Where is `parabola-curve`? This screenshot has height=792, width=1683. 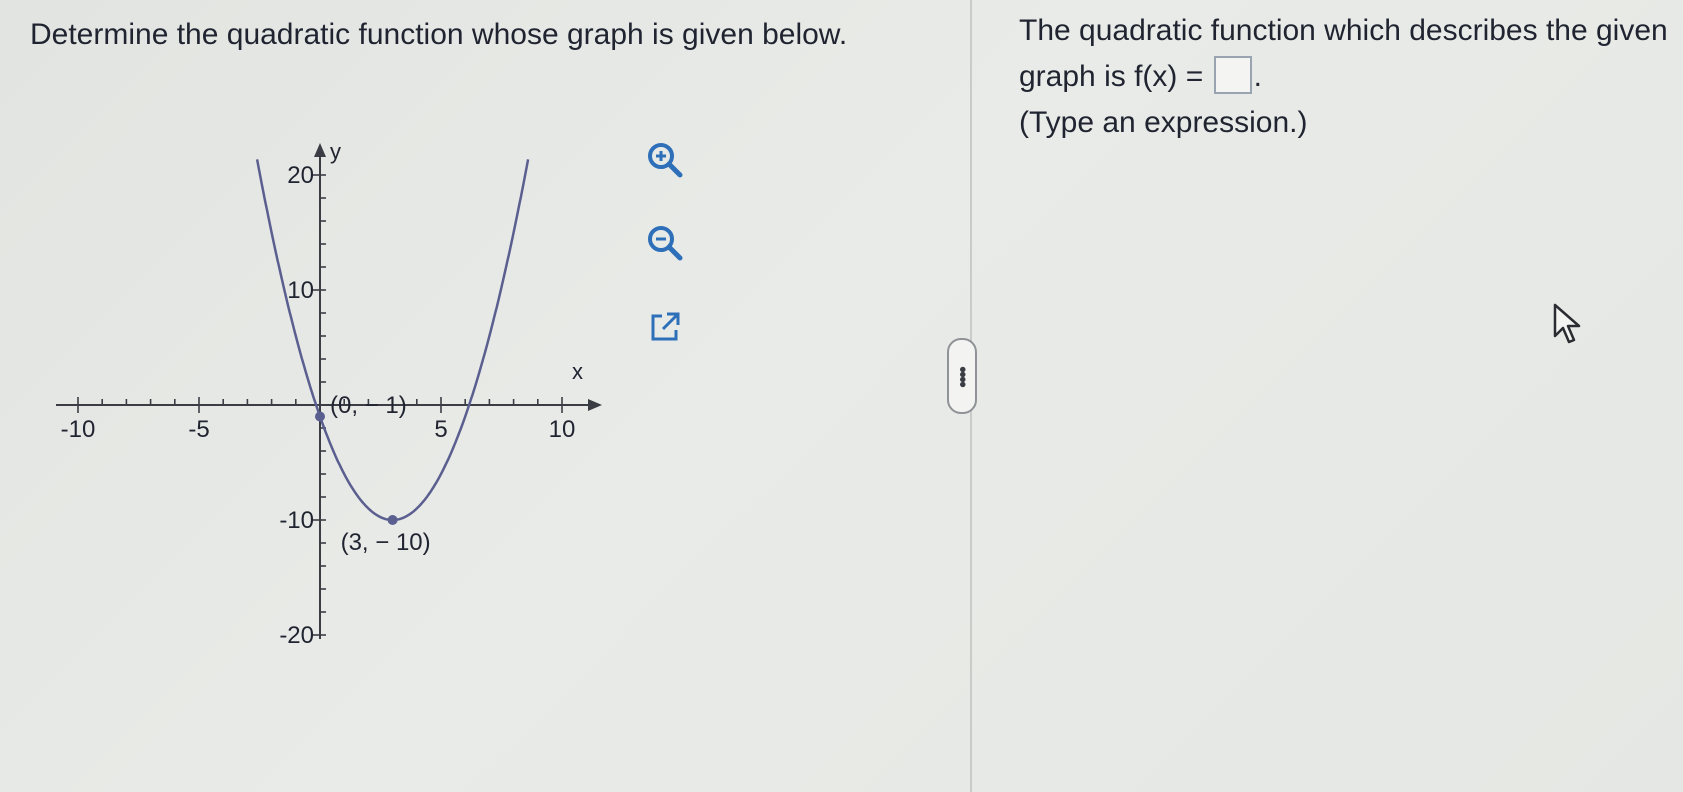 parabola-curve is located at coordinates (392, 340).